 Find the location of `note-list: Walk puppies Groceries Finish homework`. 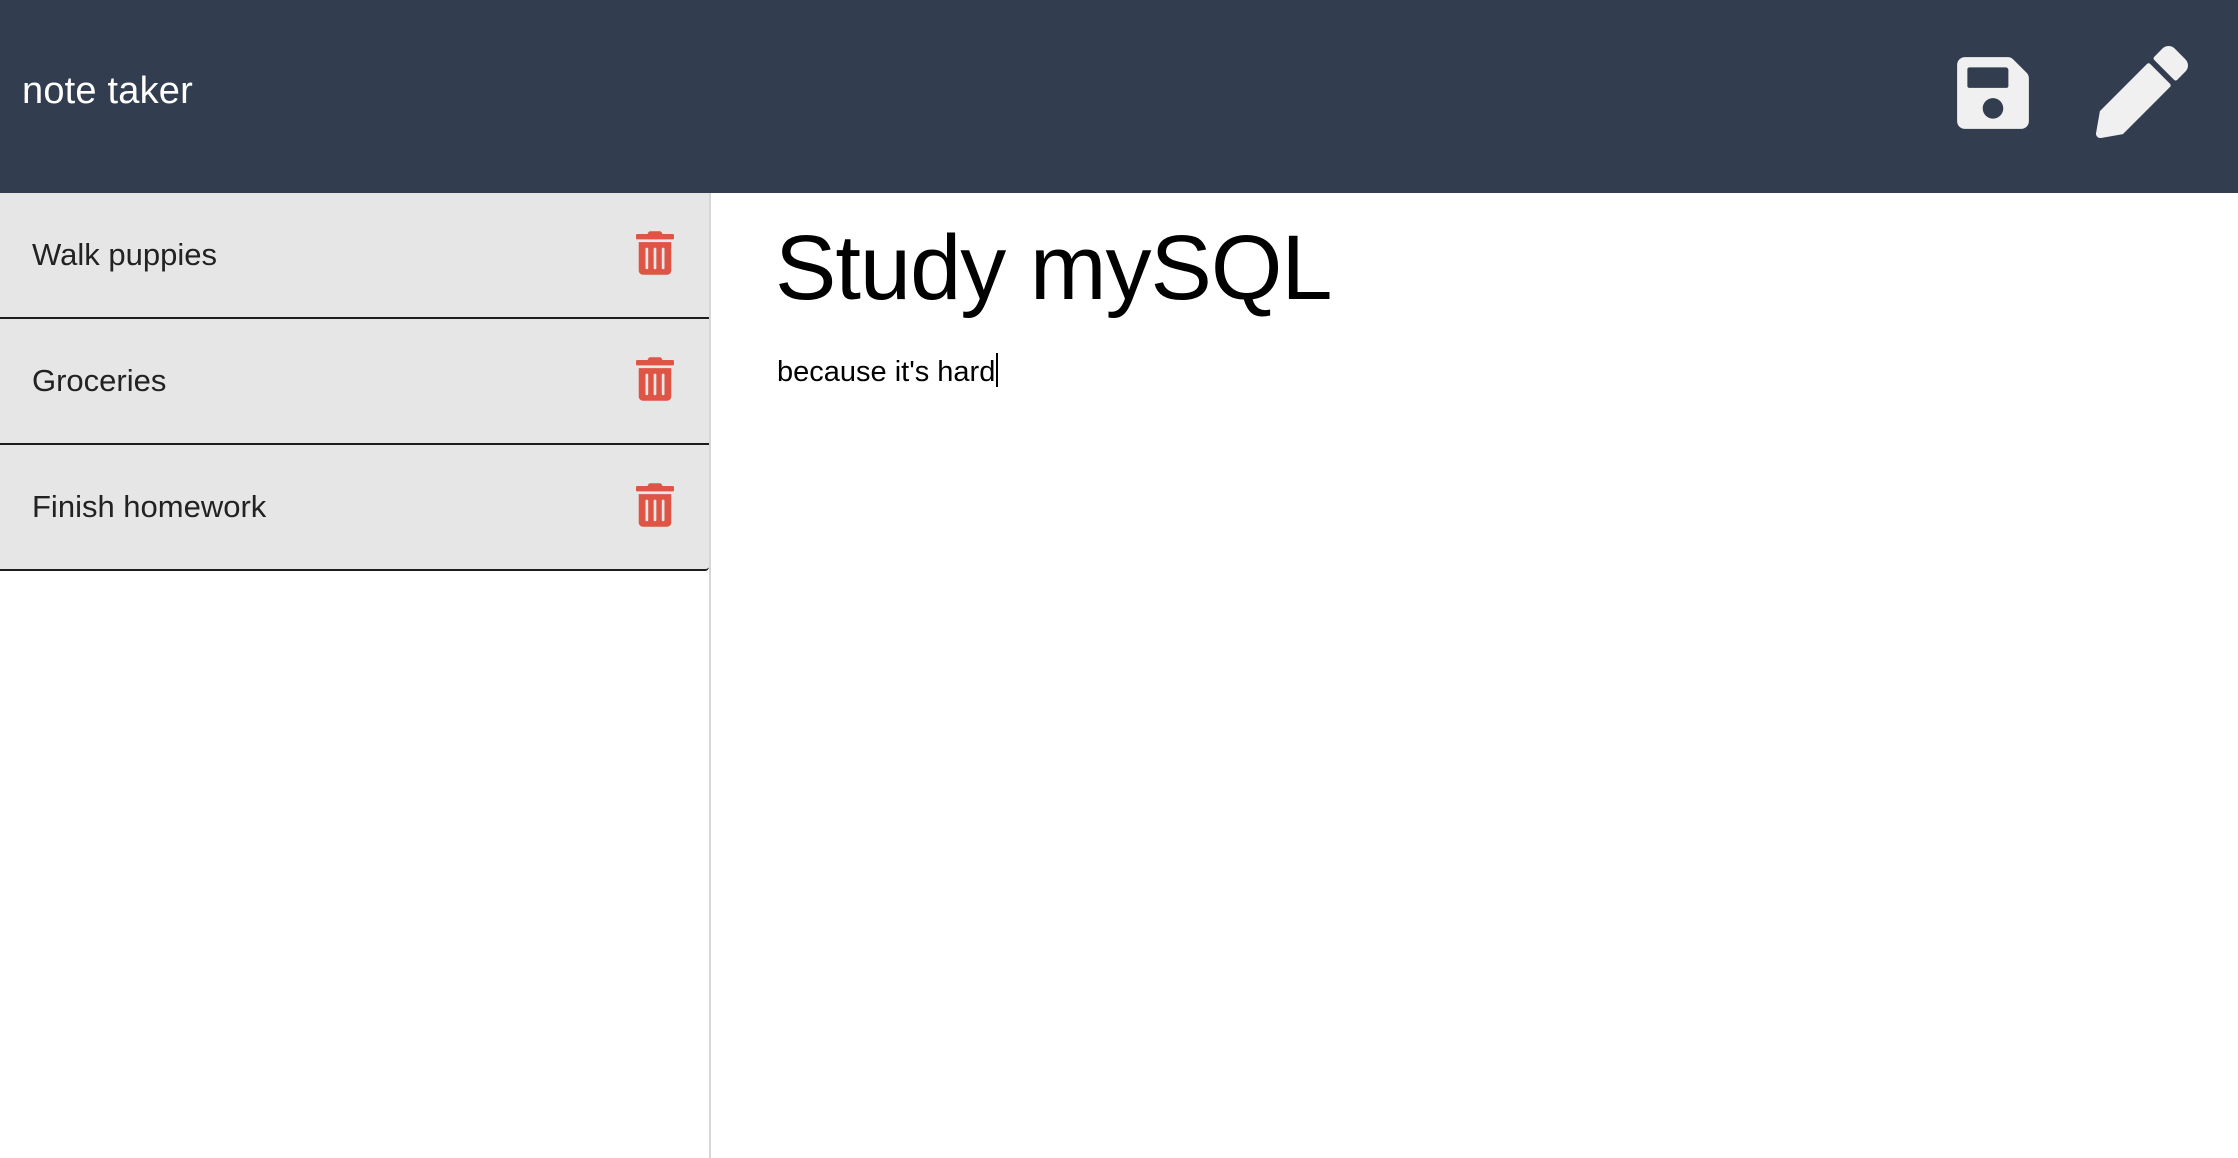

note-list: Walk puppies Groceries Finish homework is located at coordinates (354, 382).